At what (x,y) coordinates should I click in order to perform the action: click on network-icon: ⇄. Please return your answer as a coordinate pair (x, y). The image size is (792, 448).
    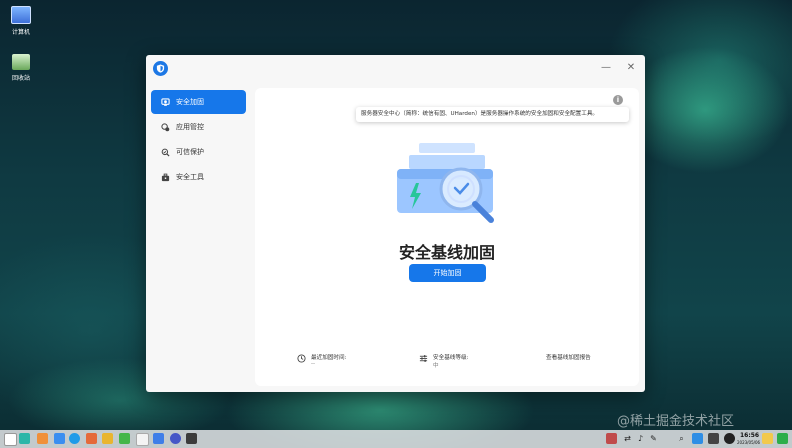
    Looking at the image, I should click on (627, 438).